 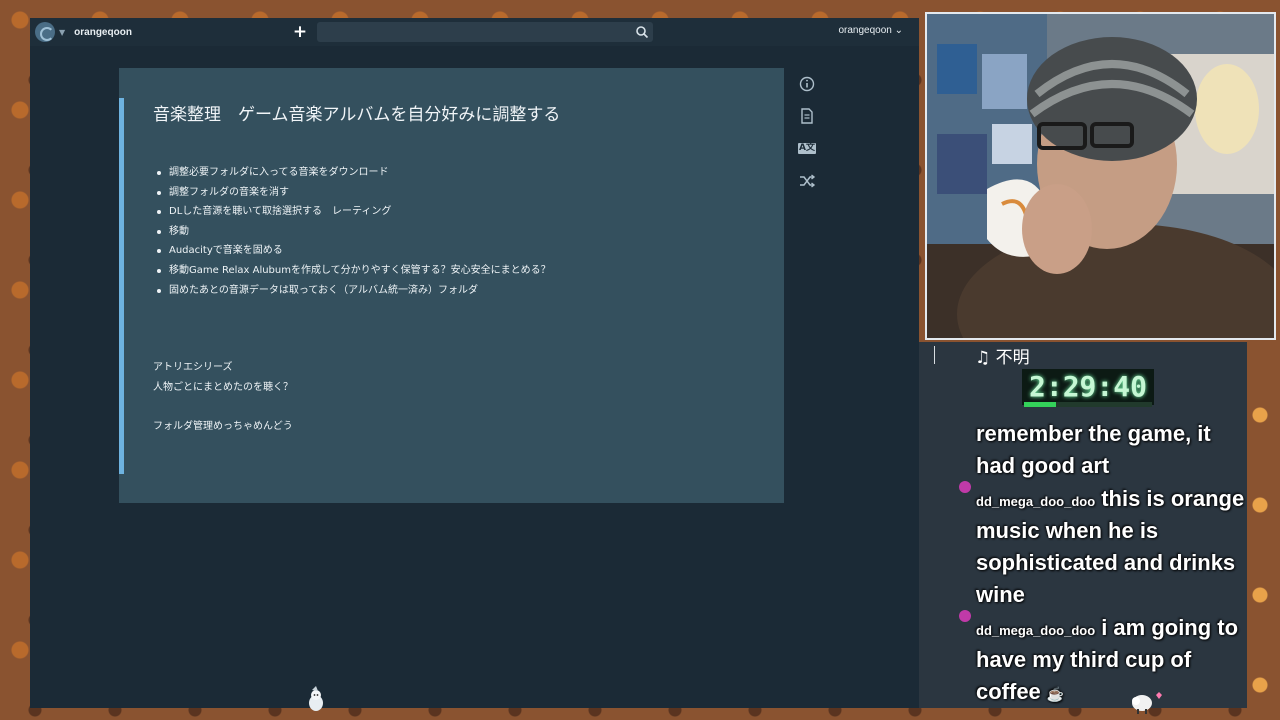 I want to click on chat-line: have my third cup of, so click(x=1084, y=659).